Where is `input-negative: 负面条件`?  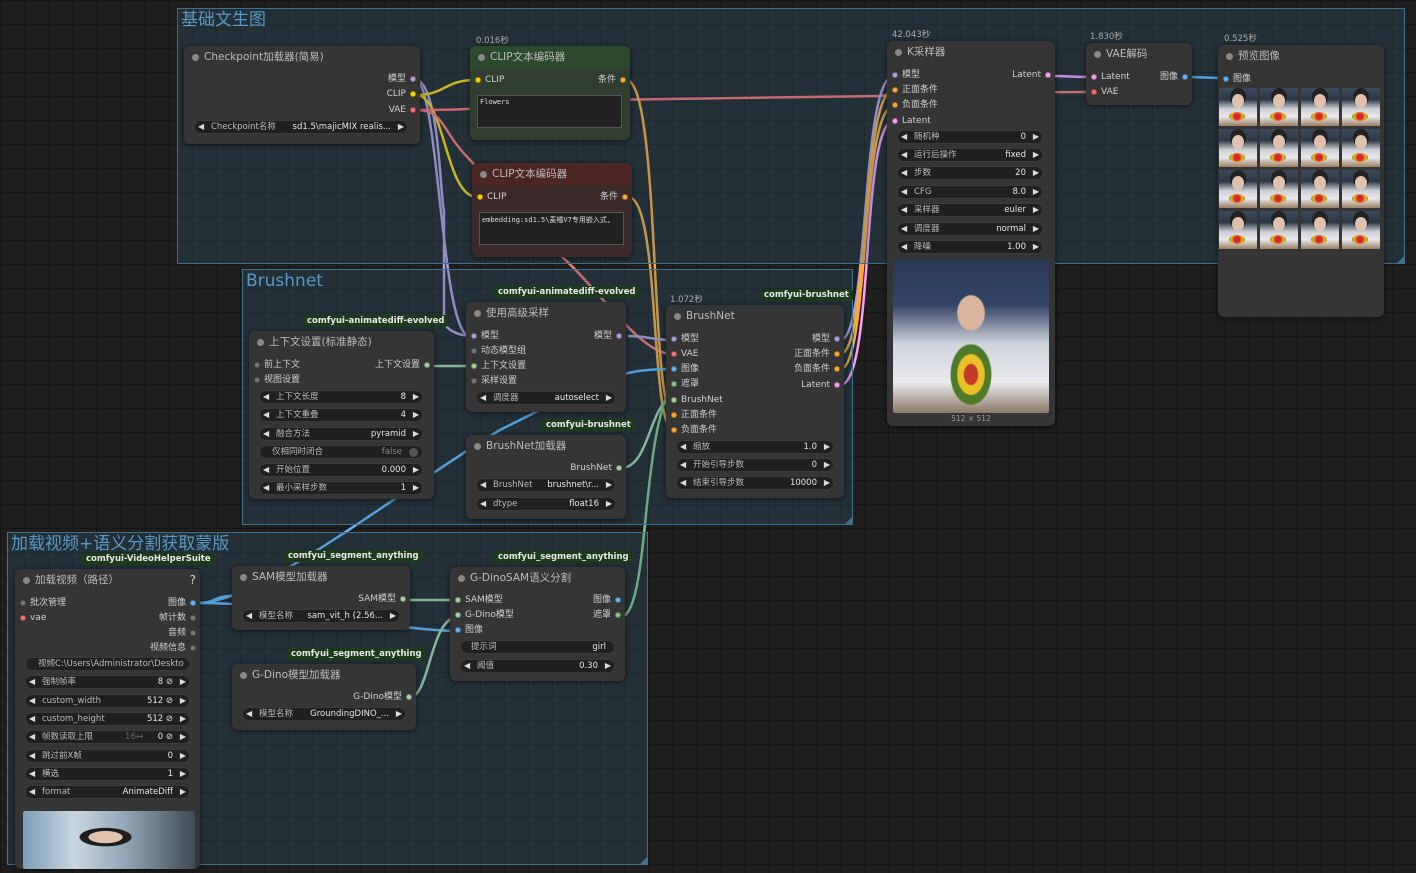 input-negative: 负面条件 is located at coordinates (694, 430).